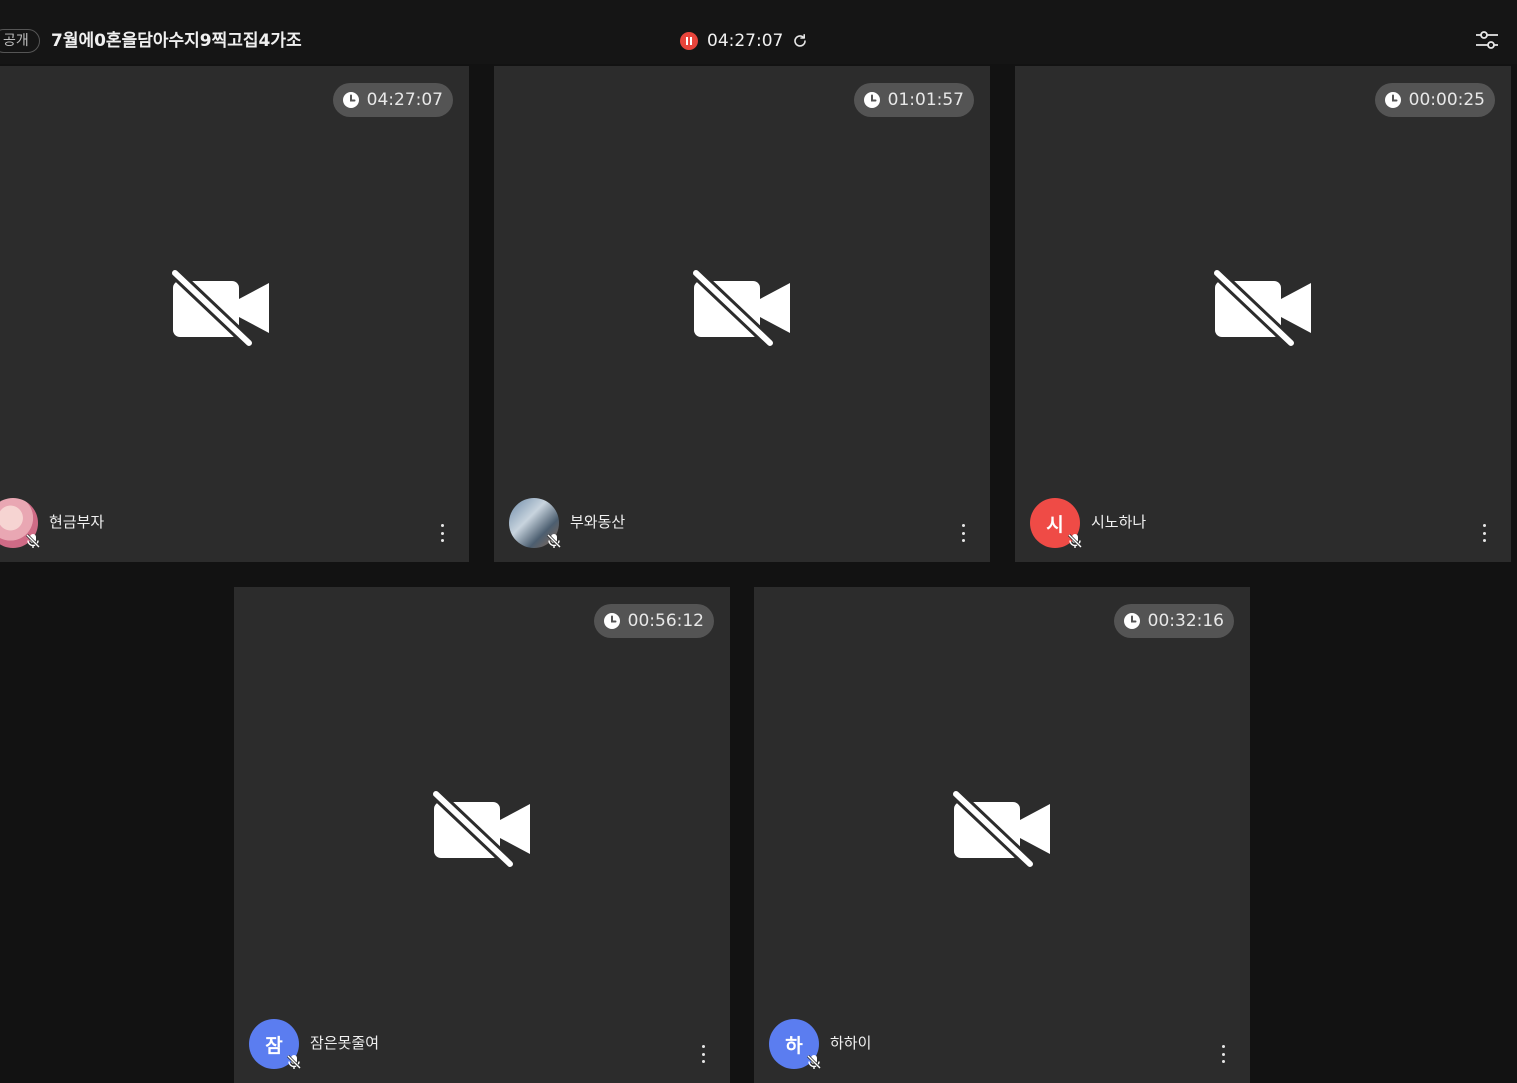  I want to click on participant-timer: 04:27:07, so click(392, 100).